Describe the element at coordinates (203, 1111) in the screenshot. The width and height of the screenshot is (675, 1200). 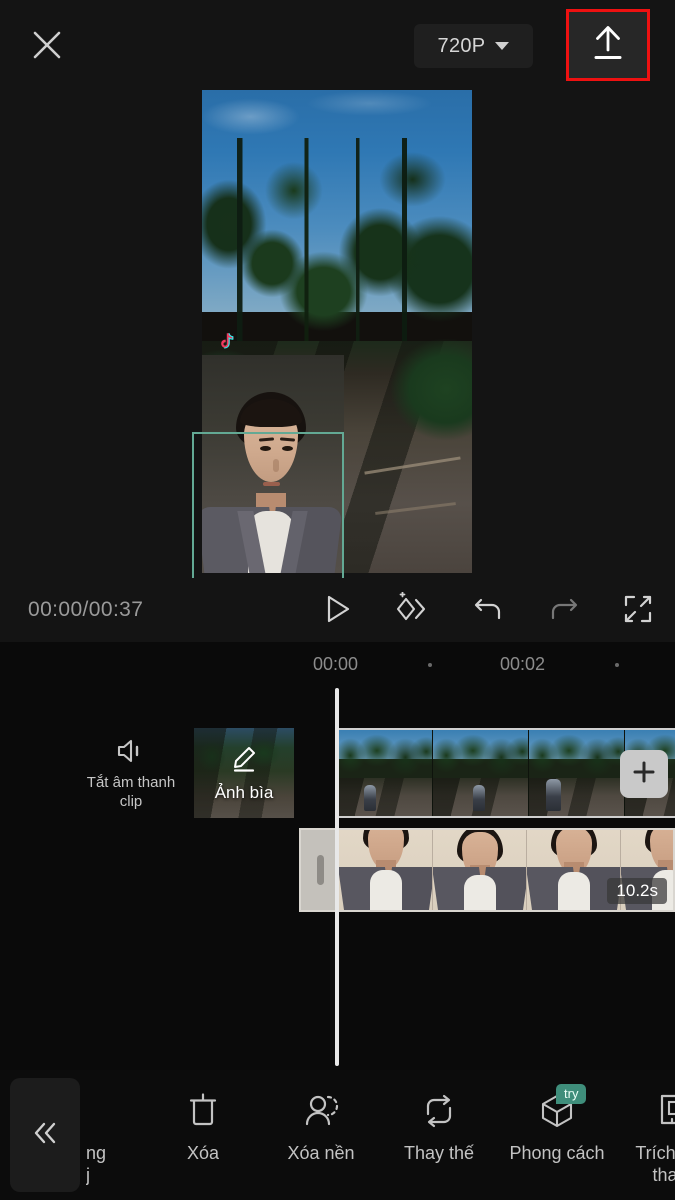
I see `trash-delete-icon` at that location.